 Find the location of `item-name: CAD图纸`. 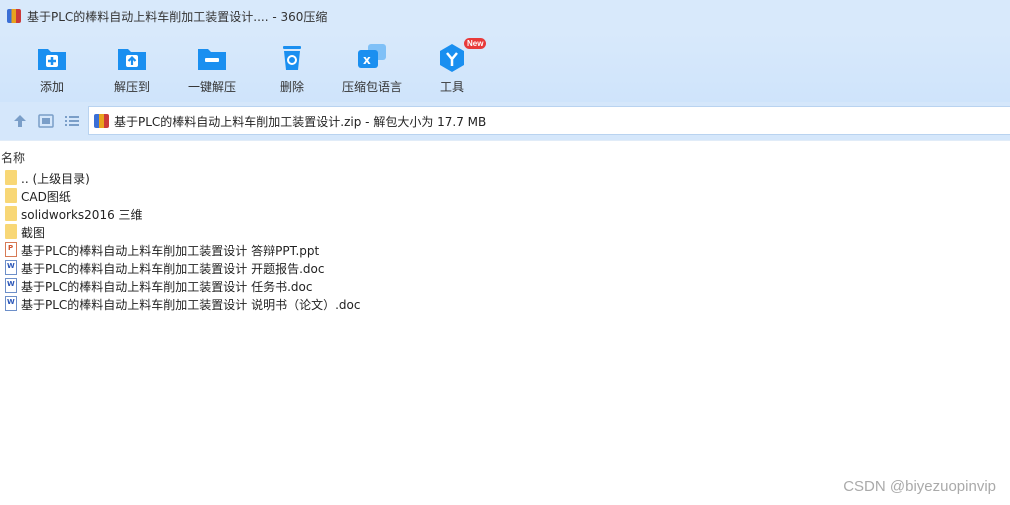

item-name: CAD图纸 is located at coordinates (46, 197).